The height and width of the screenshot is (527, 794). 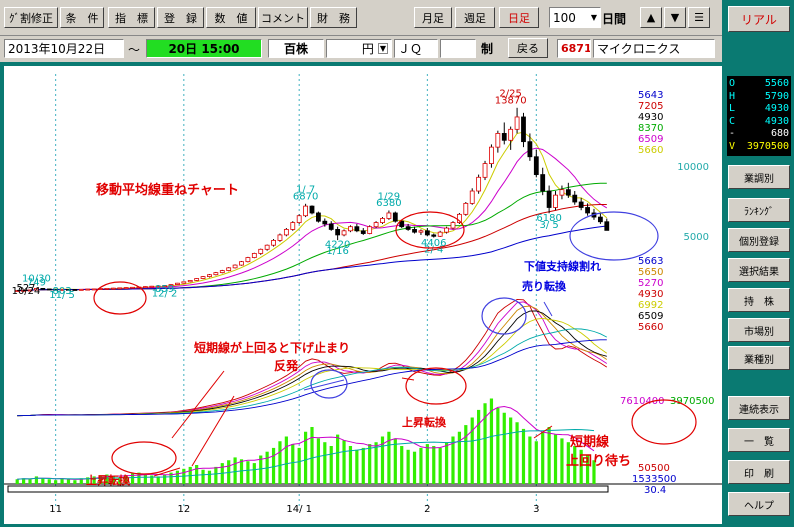 What do you see at coordinates (651, 17) in the screenshot?
I see `arrow-up-icon: ▲` at bounding box center [651, 17].